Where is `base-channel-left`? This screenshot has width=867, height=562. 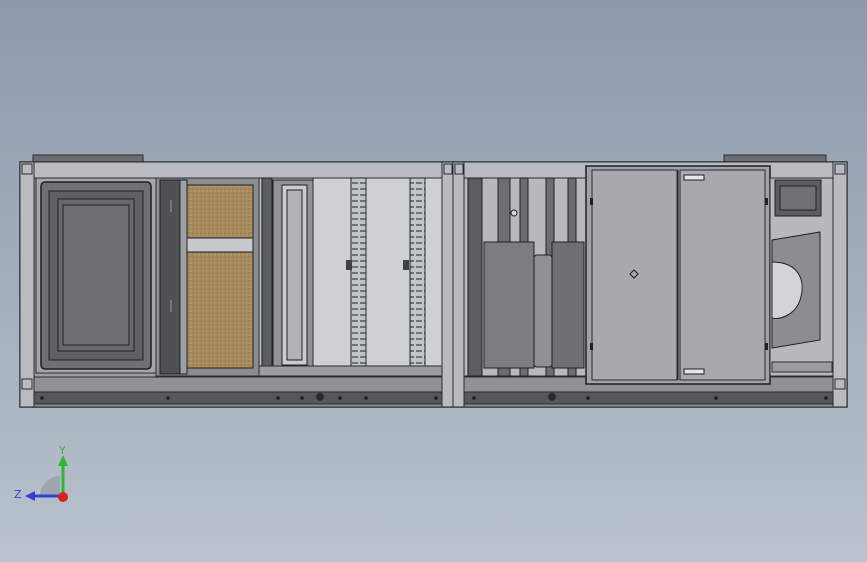 base-channel-left is located at coordinates (238, 398).